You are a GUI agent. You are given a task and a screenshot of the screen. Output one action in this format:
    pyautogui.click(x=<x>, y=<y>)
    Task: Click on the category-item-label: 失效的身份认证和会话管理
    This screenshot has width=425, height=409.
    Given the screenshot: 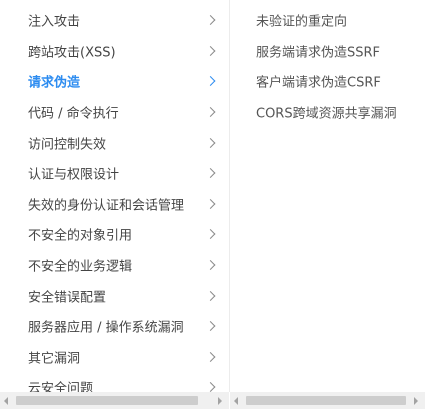 What is the action you would take?
    pyautogui.click(x=106, y=206)
    